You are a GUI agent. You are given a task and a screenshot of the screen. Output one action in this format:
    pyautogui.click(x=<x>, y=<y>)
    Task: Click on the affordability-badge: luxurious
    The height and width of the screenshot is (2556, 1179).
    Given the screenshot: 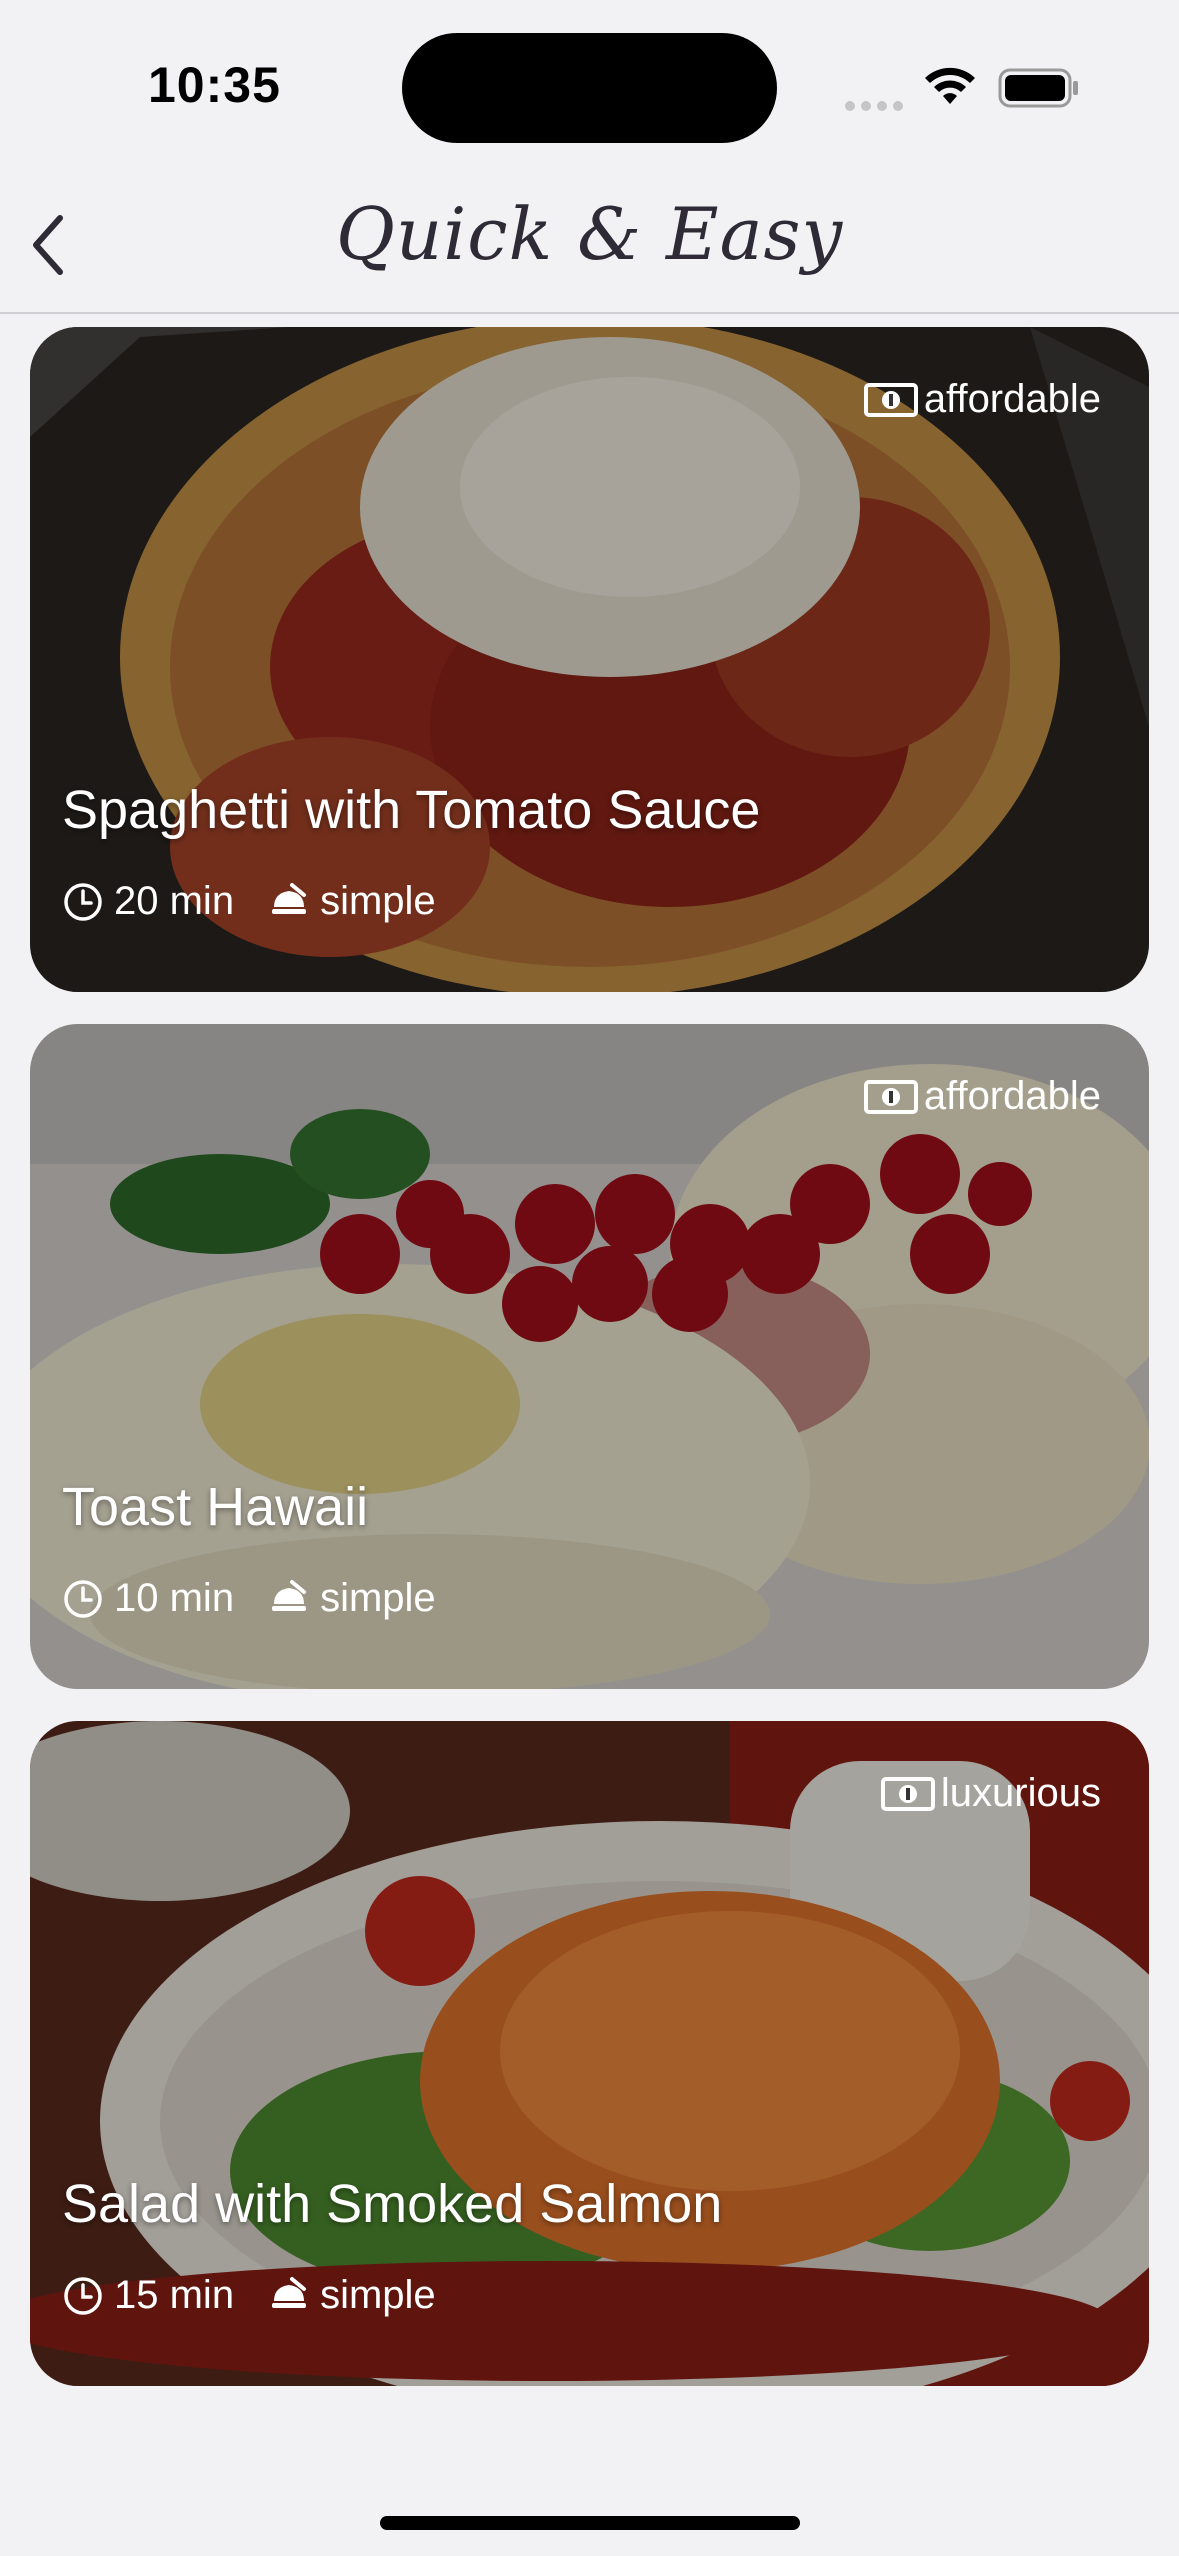 What is the action you would take?
    pyautogui.click(x=990, y=1793)
    